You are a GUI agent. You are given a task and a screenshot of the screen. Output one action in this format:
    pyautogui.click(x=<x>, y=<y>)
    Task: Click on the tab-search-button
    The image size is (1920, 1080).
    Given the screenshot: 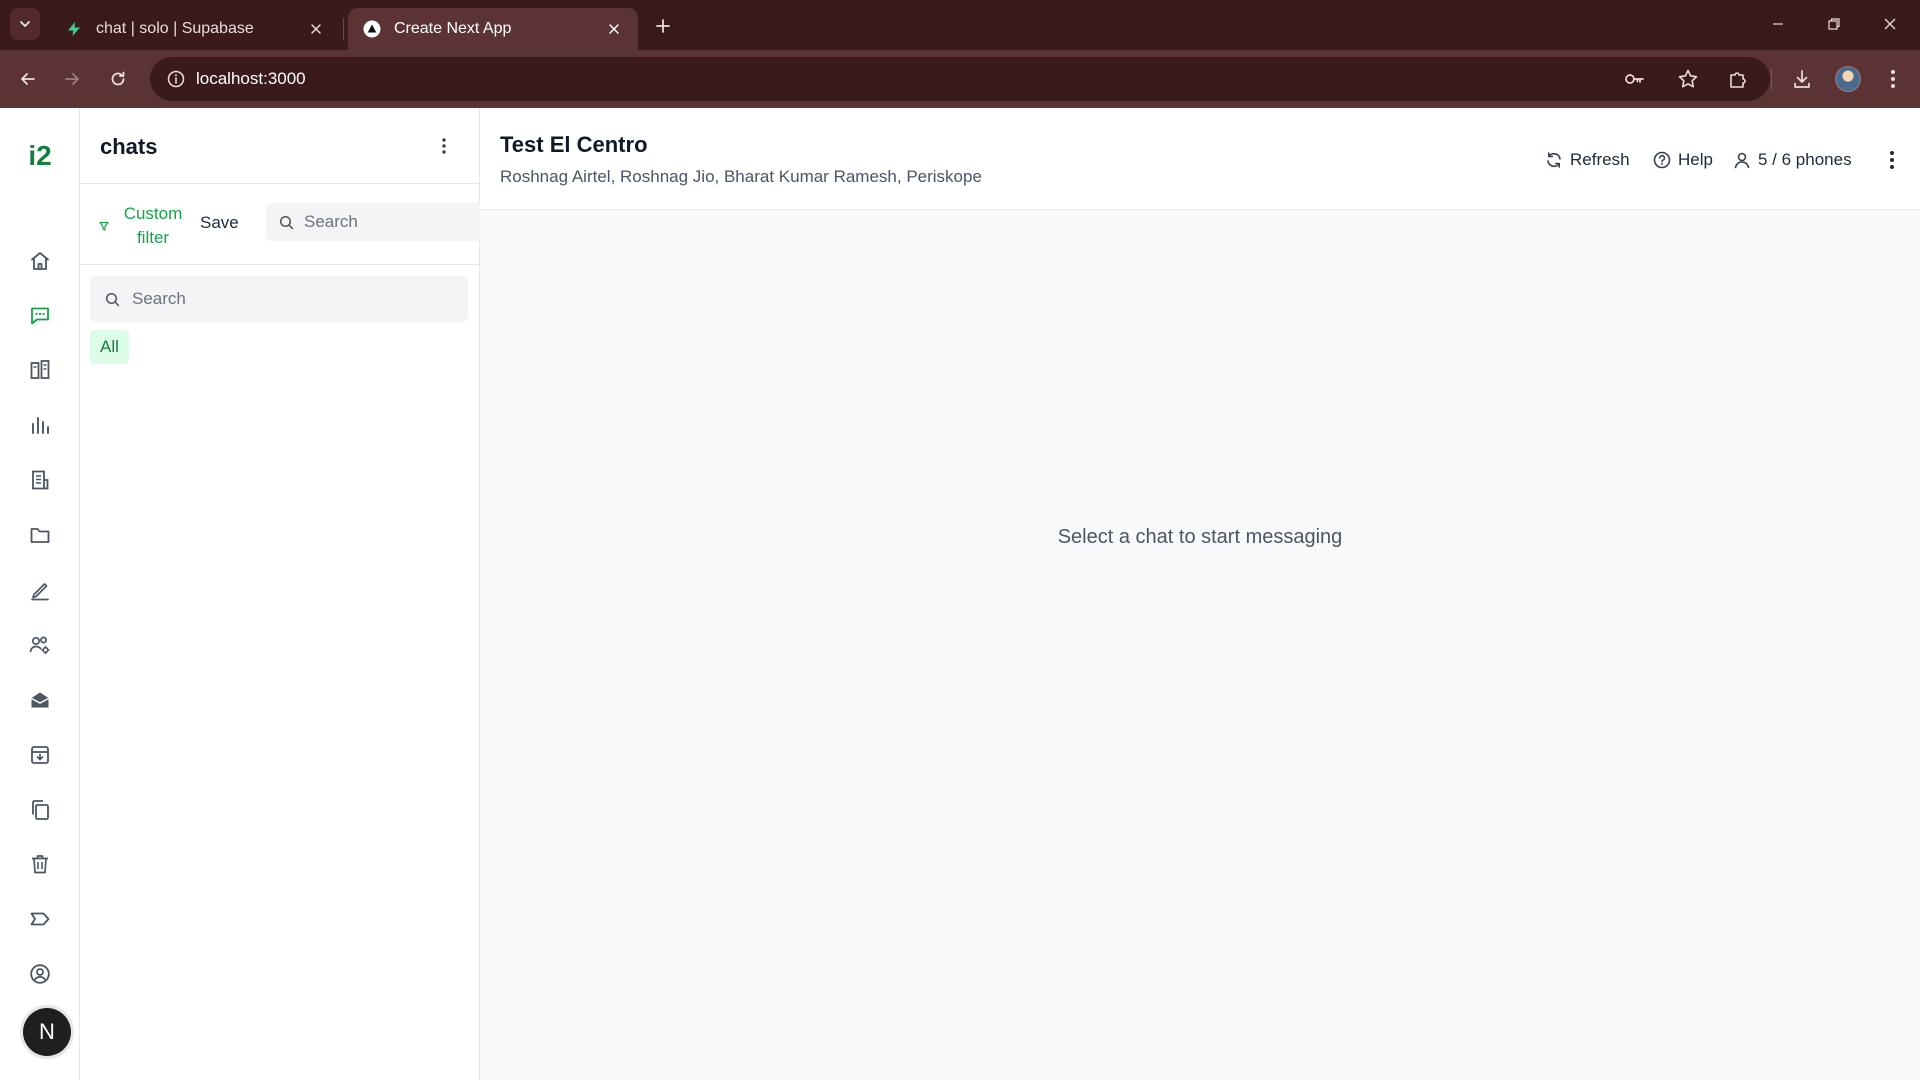 What is the action you would take?
    pyautogui.click(x=25, y=24)
    